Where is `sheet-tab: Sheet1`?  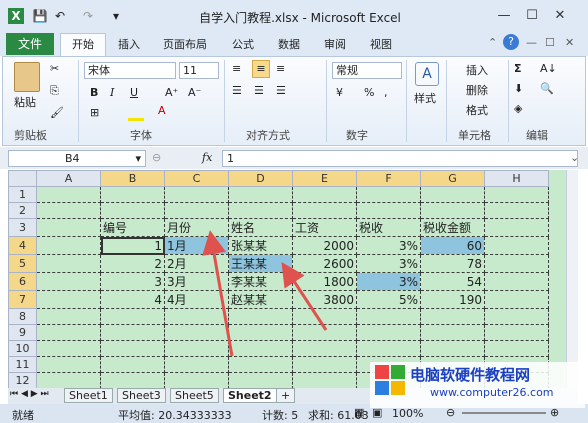 sheet-tab: Sheet1 is located at coordinates (88, 395).